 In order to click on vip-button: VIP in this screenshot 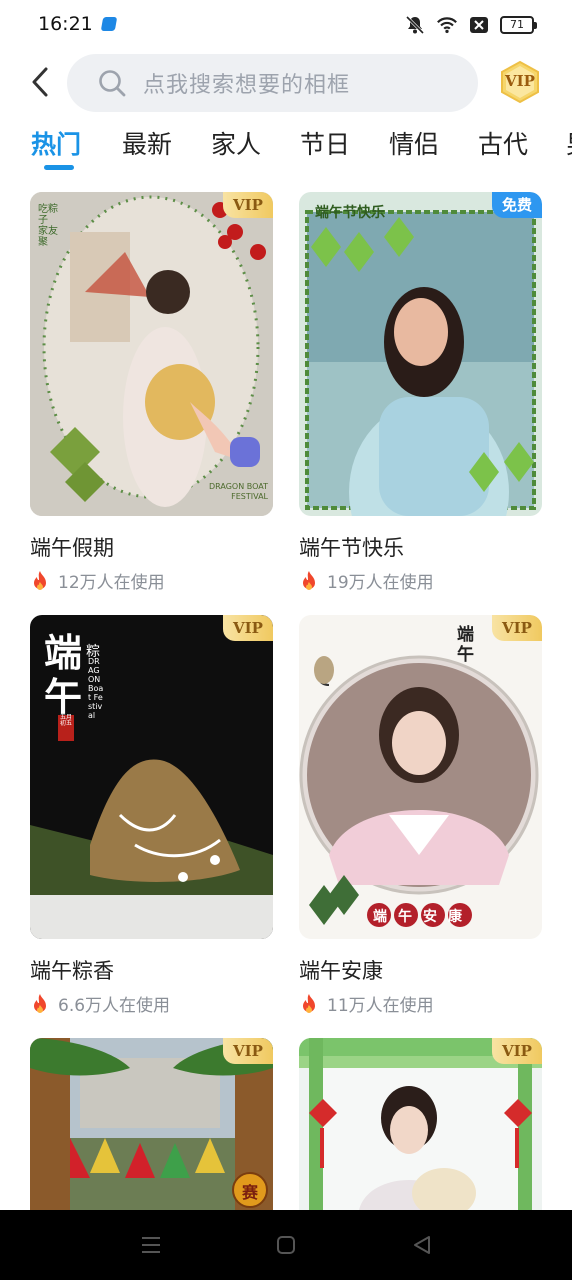, I will do `click(520, 82)`.